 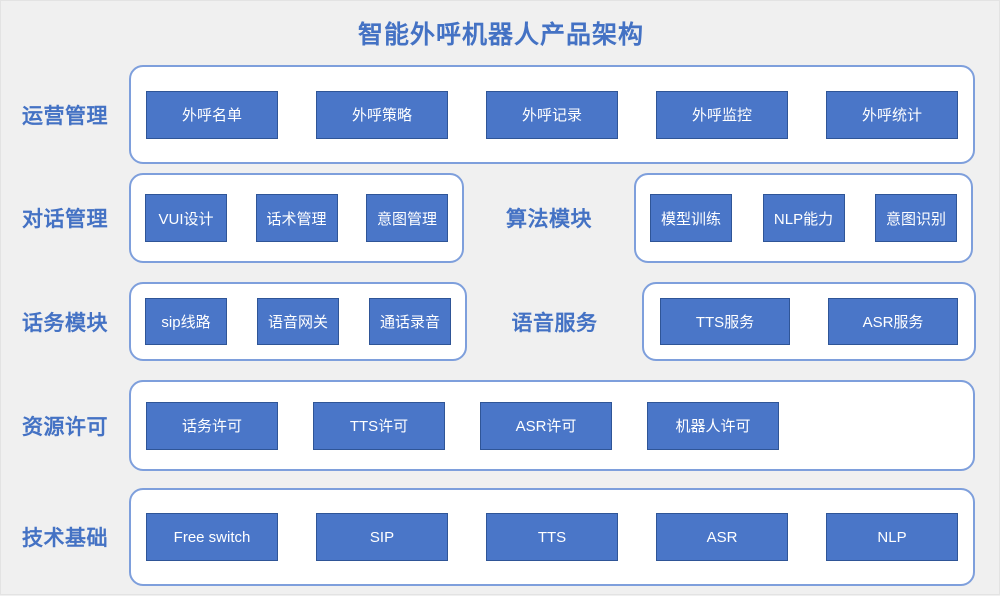 I want to click on module-node: 话务许可, so click(x=212, y=425).